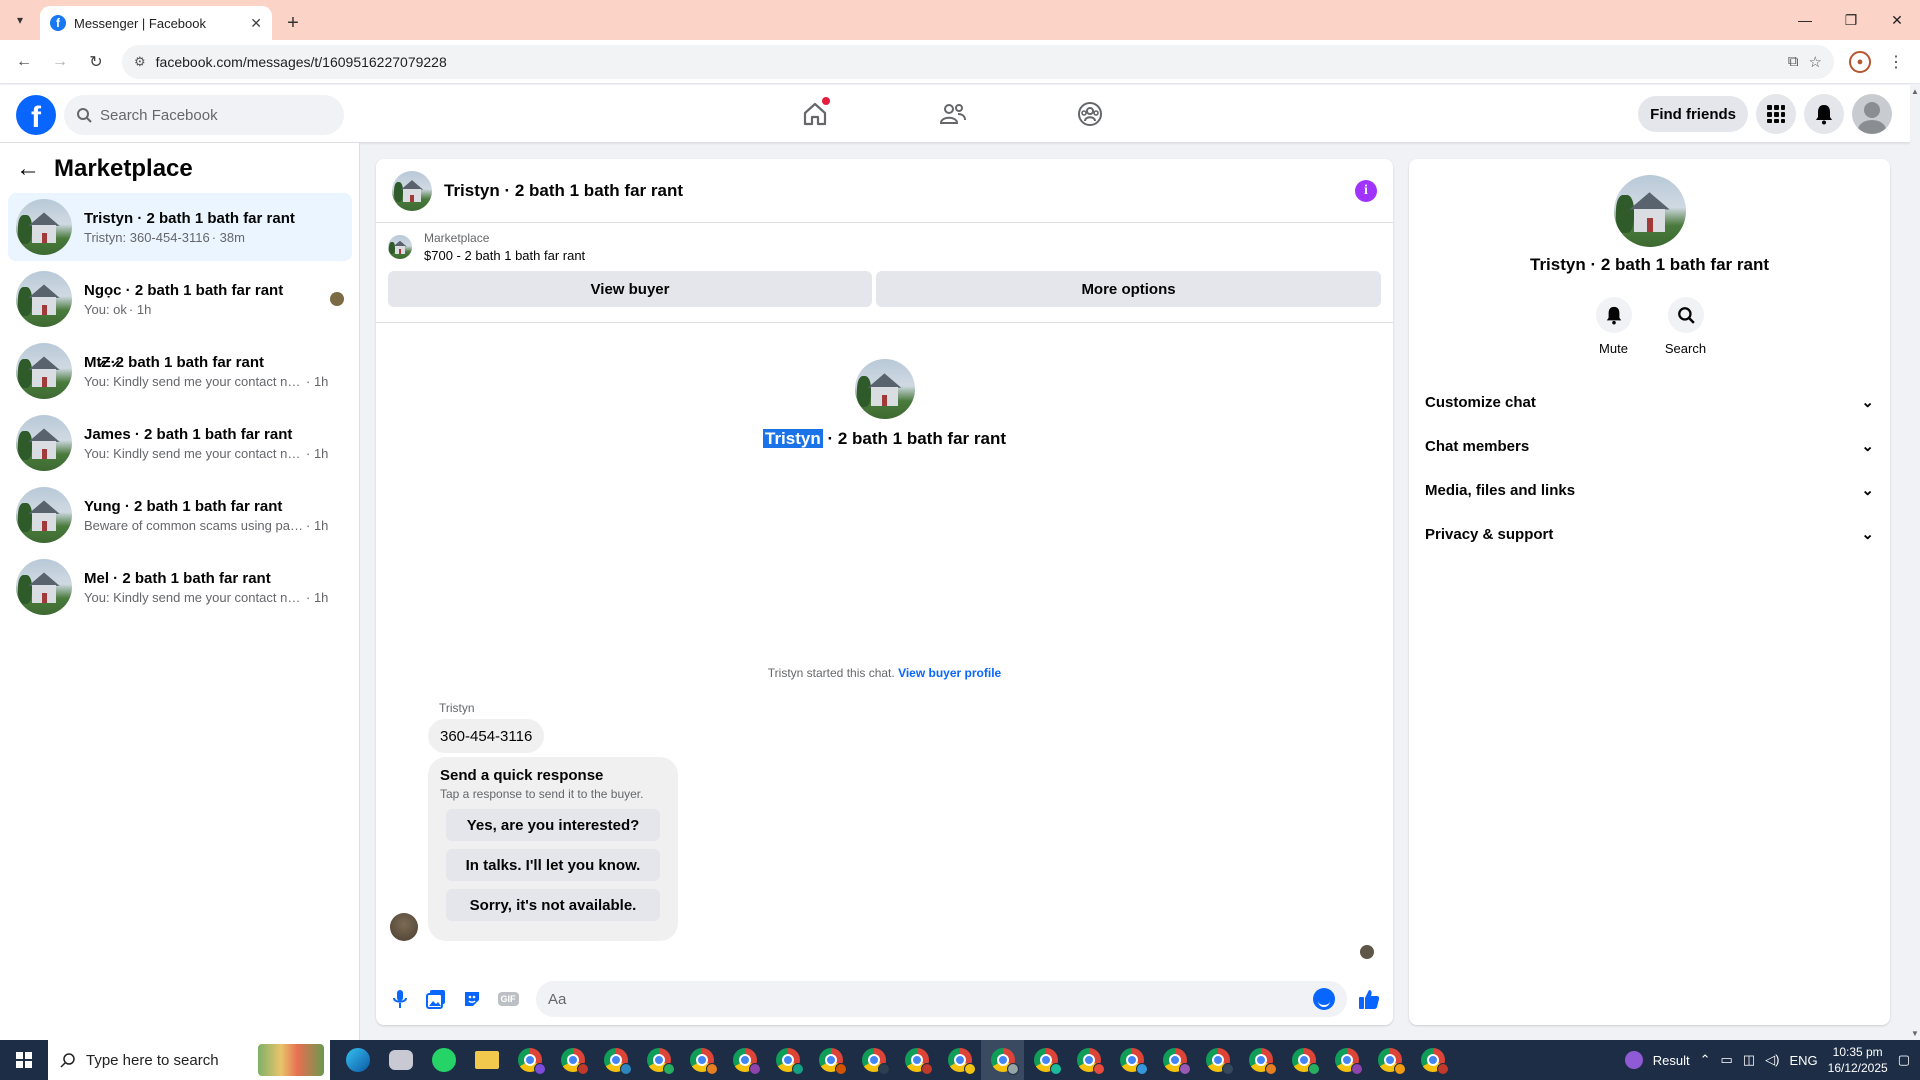 This screenshot has height=1080, width=1920. I want to click on forward-button: →, so click(60, 62).